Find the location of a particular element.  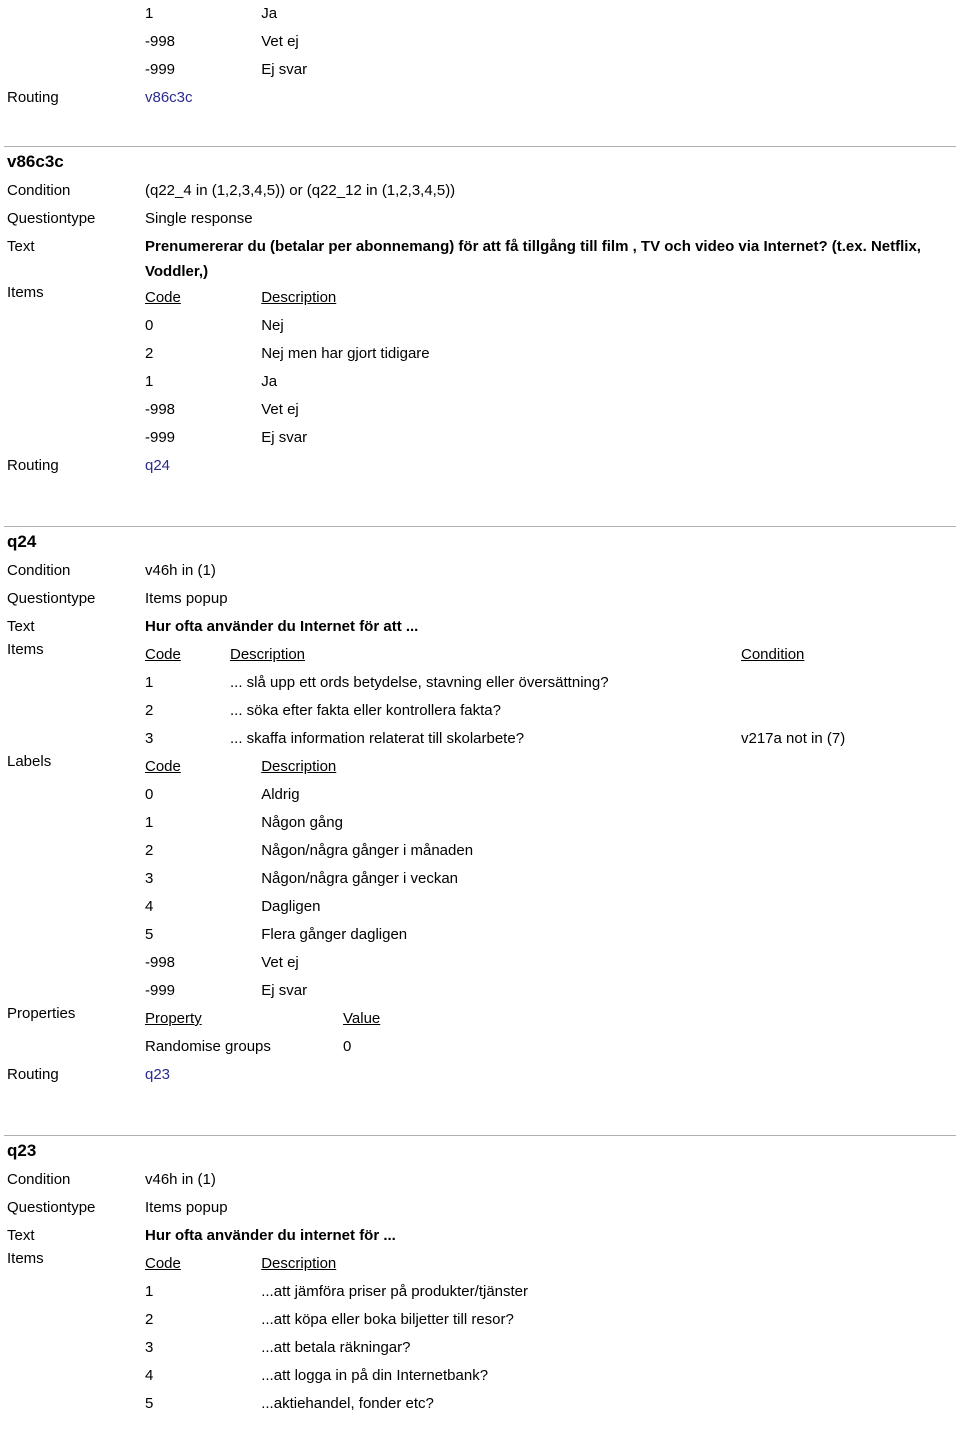

questiontype-value: Items popup is located at coordinates (186, 598).